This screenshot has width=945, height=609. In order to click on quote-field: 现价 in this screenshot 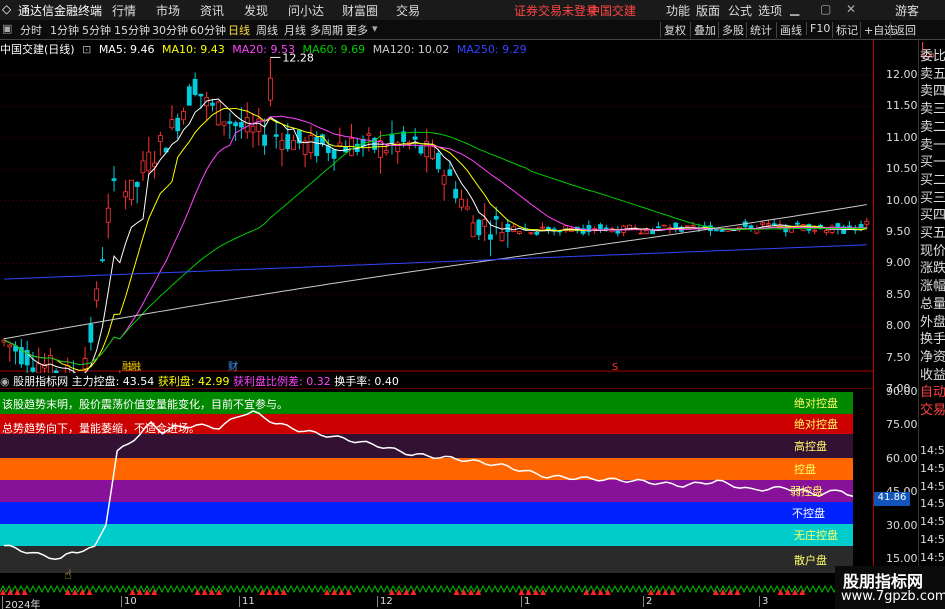, I will do `click(932, 251)`.